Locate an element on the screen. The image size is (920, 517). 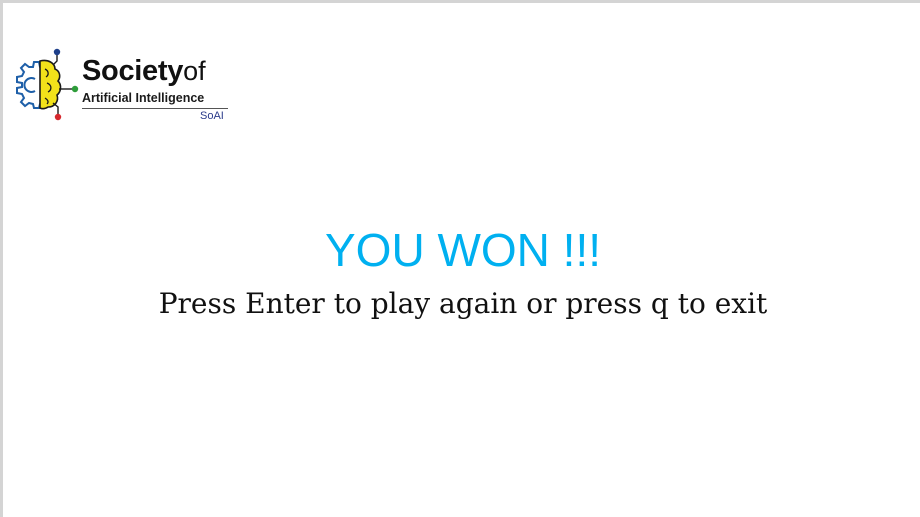
logo-wordmark: Societyof is located at coordinates (144, 71).